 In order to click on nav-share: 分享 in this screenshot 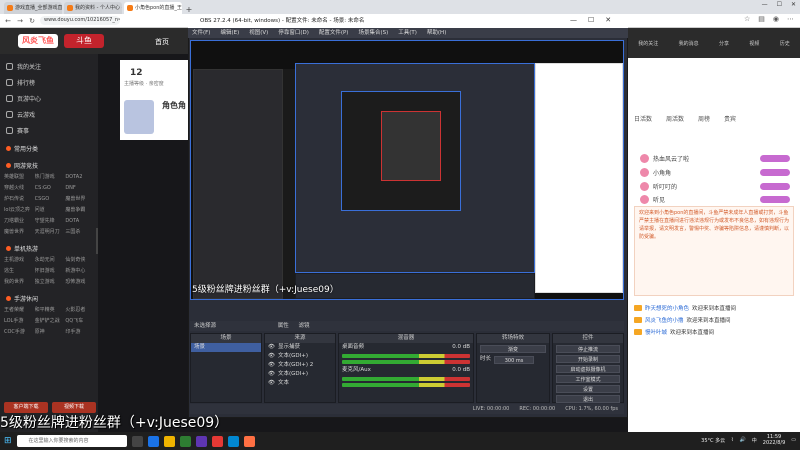, I will do `click(724, 43)`.